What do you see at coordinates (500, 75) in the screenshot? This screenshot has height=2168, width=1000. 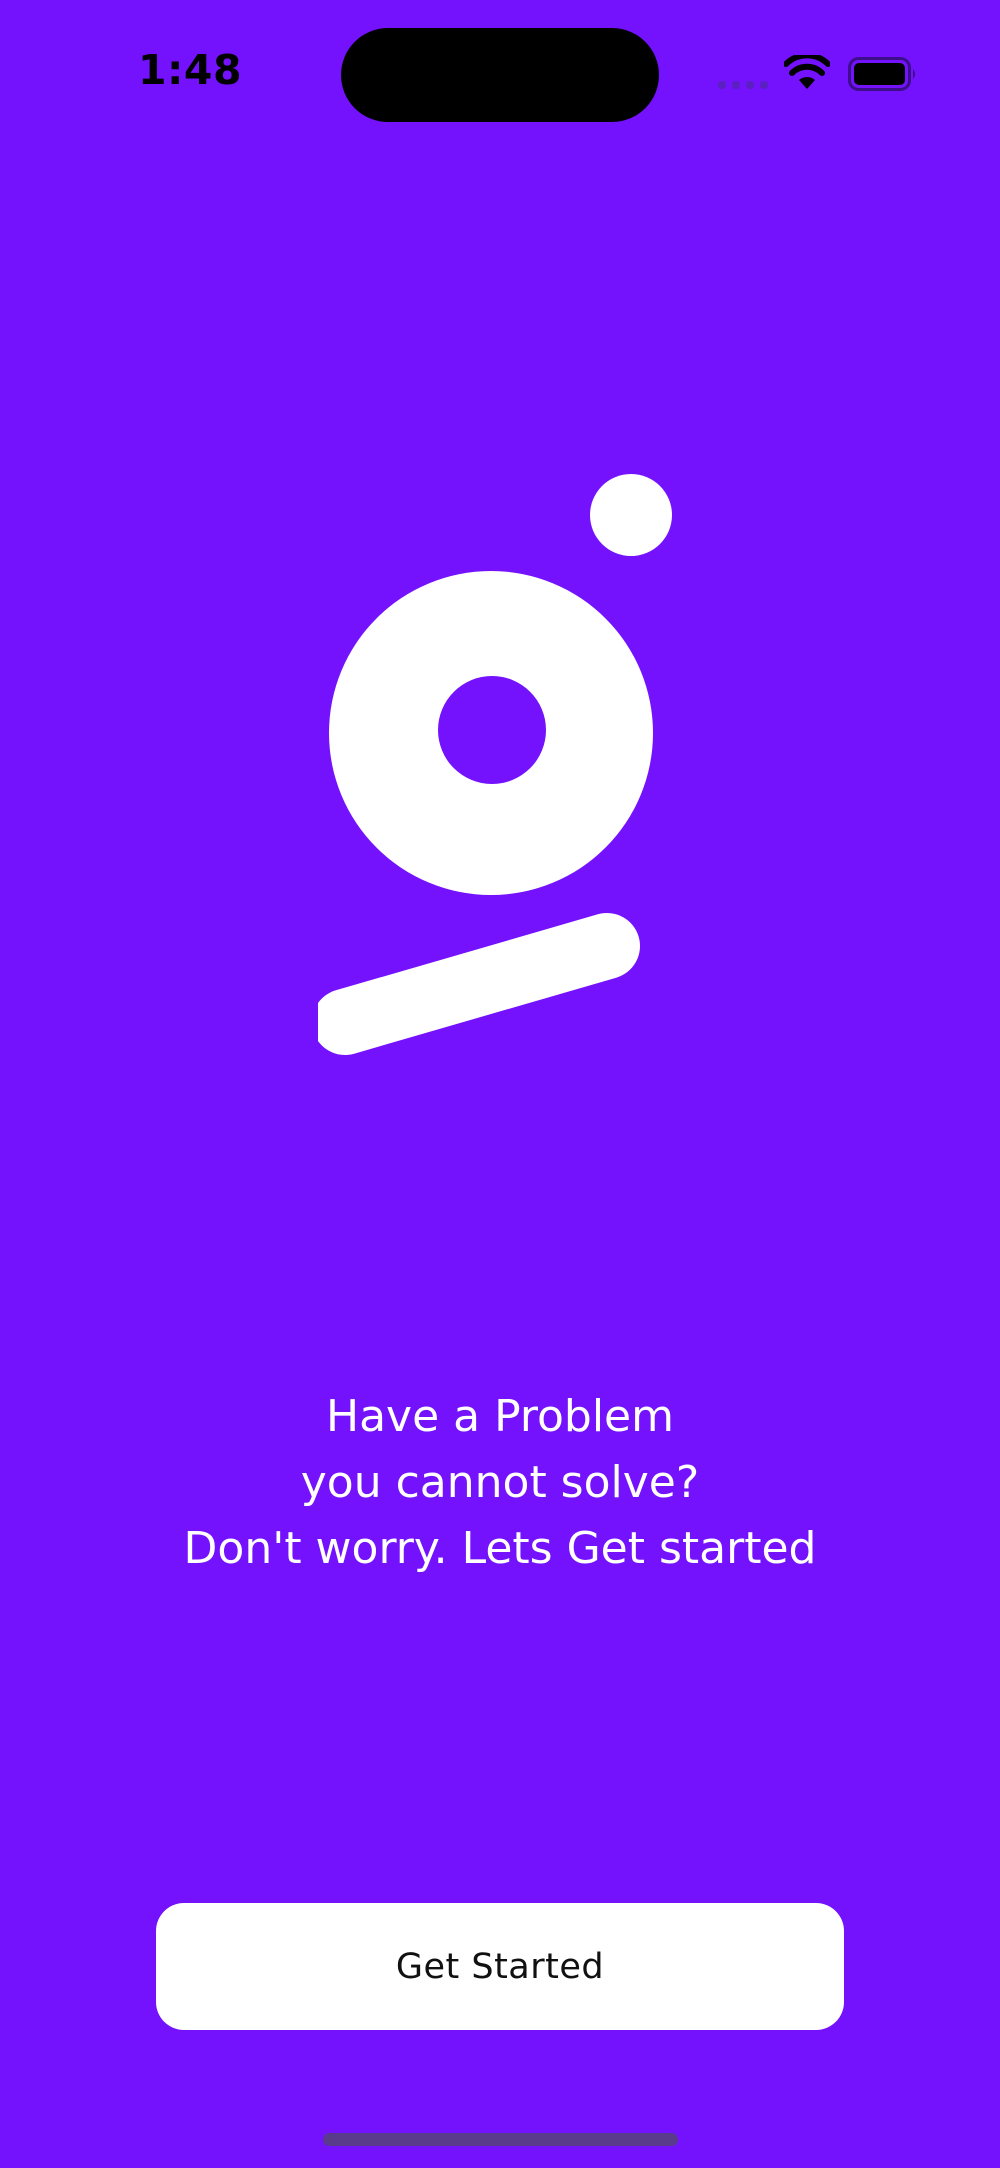 I see `dynamic-island` at bounding box center [500, 75].